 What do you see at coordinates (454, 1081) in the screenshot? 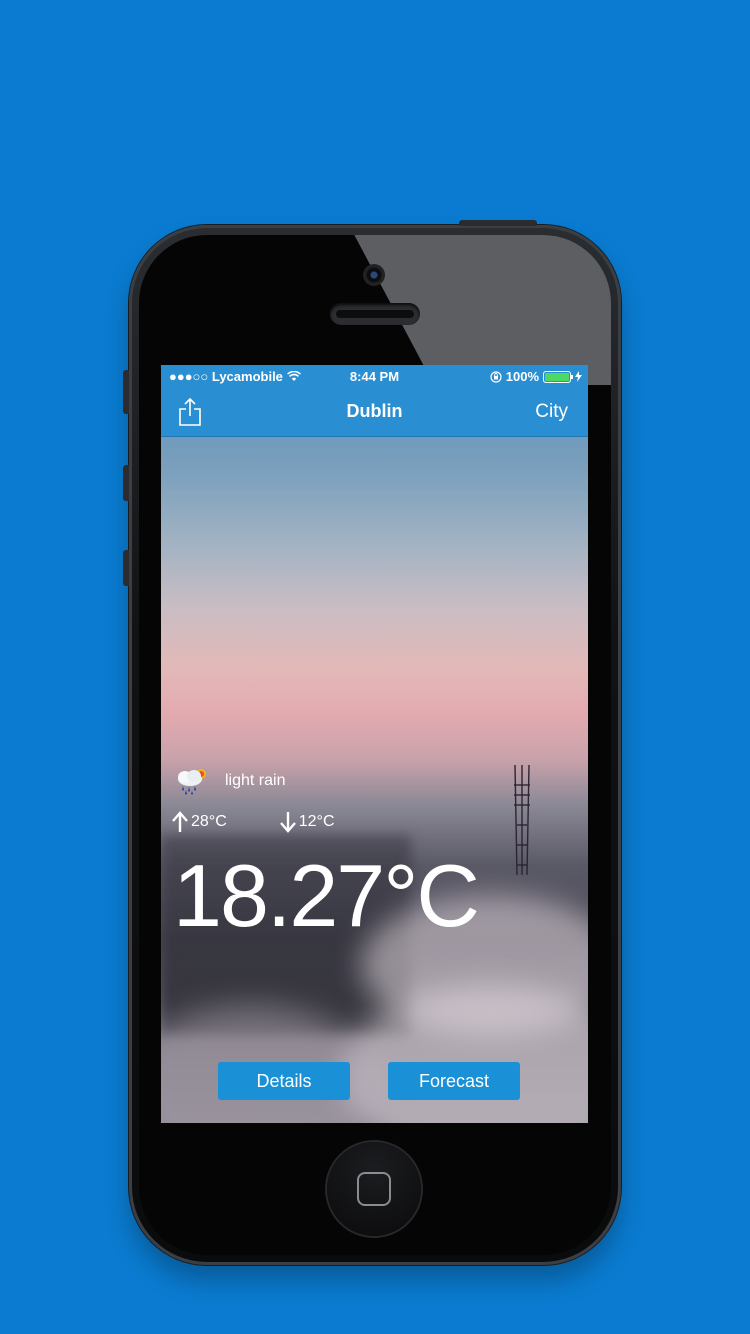
I see `forecast-button: Forecast` at bounding box center [454, 1081].